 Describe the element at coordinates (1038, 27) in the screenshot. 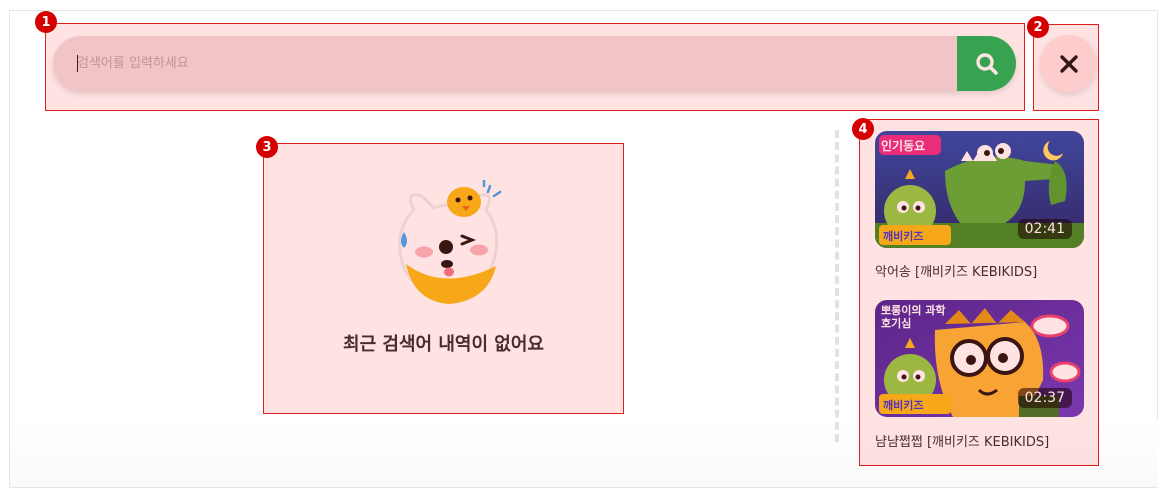

I see `annotation-badge-2: 2` at that location.